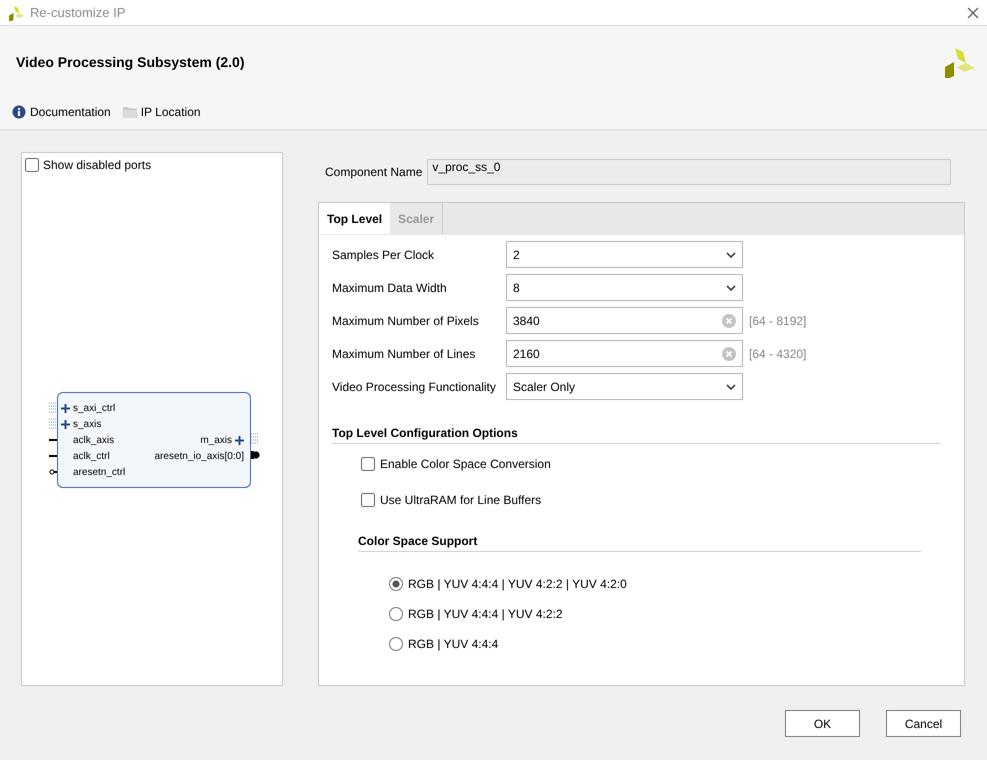  What do you see at coordinates (94, 408) in the screenshot?
I see `port-label: s_axi_ctrl` at bounding box center [94, 408].